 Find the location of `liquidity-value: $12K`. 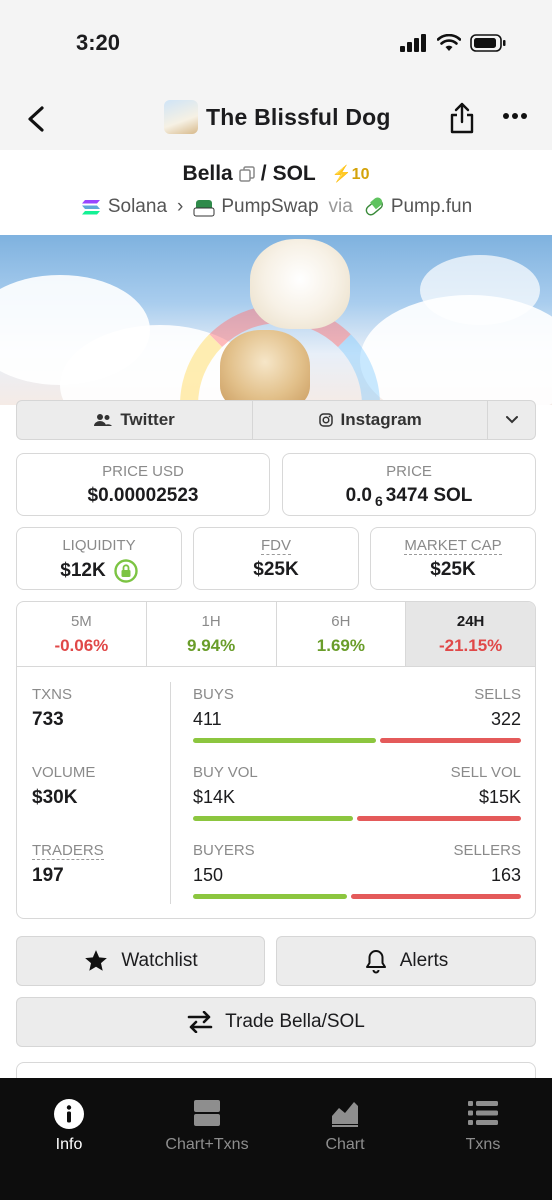

liquidity-value: $12K is located at coordinates (83, 570).